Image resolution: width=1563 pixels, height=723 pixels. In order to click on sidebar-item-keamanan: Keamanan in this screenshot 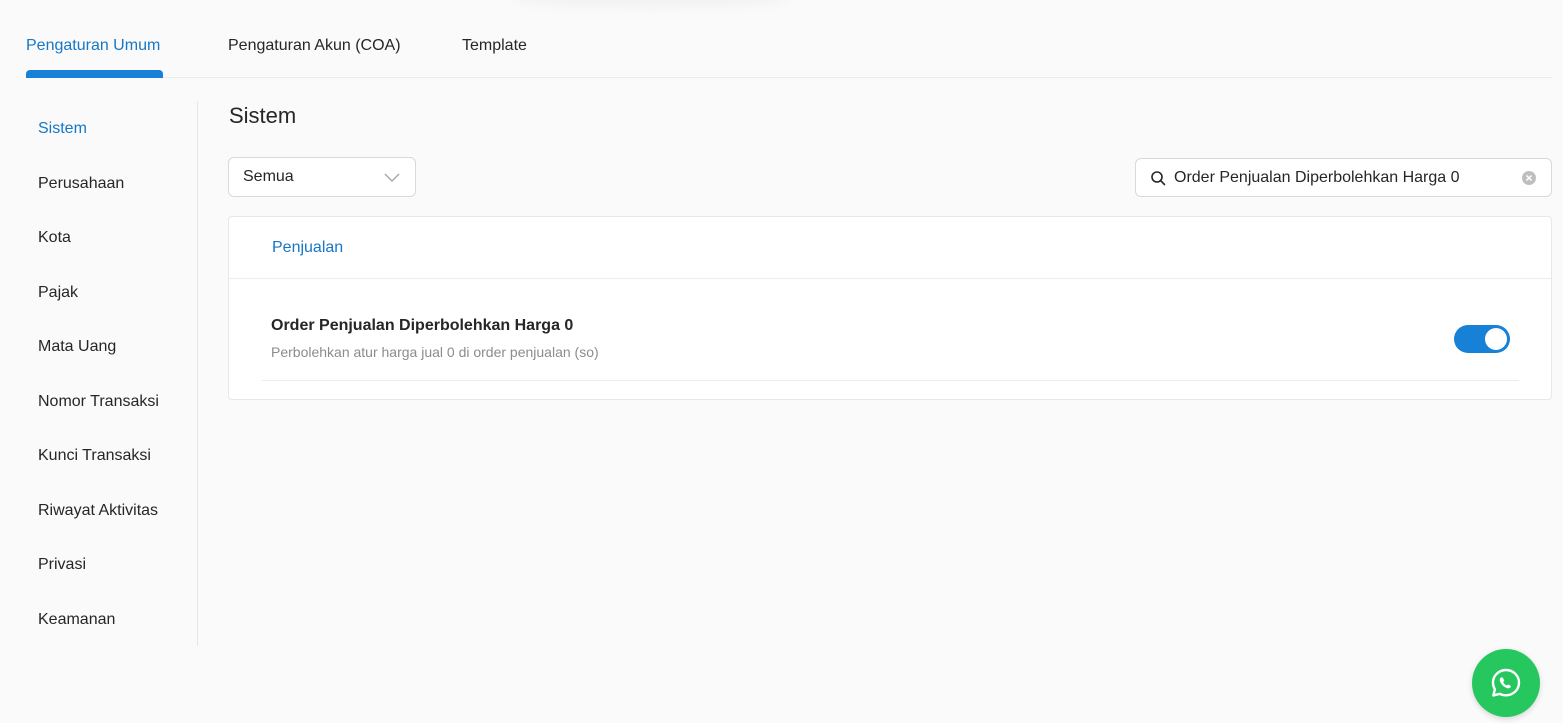, I will do `click(76, 620)`.